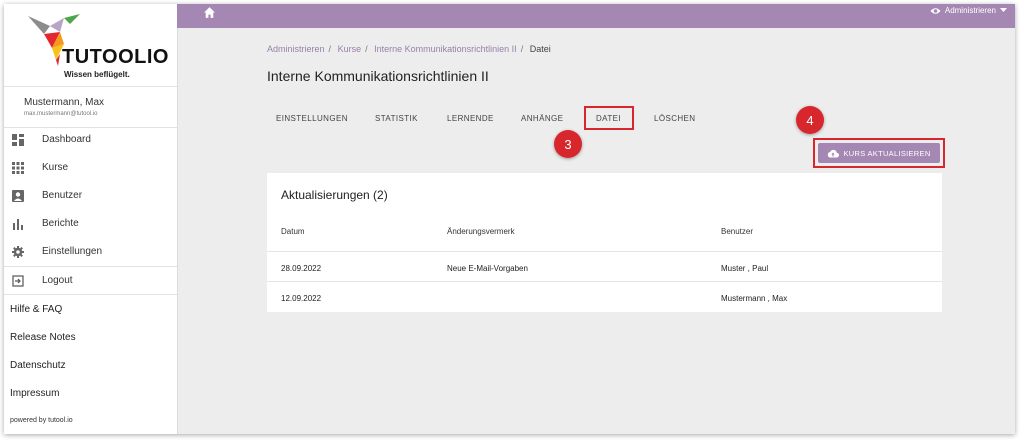  I want to click on admin-label: Administrieren, so click(970, 10).